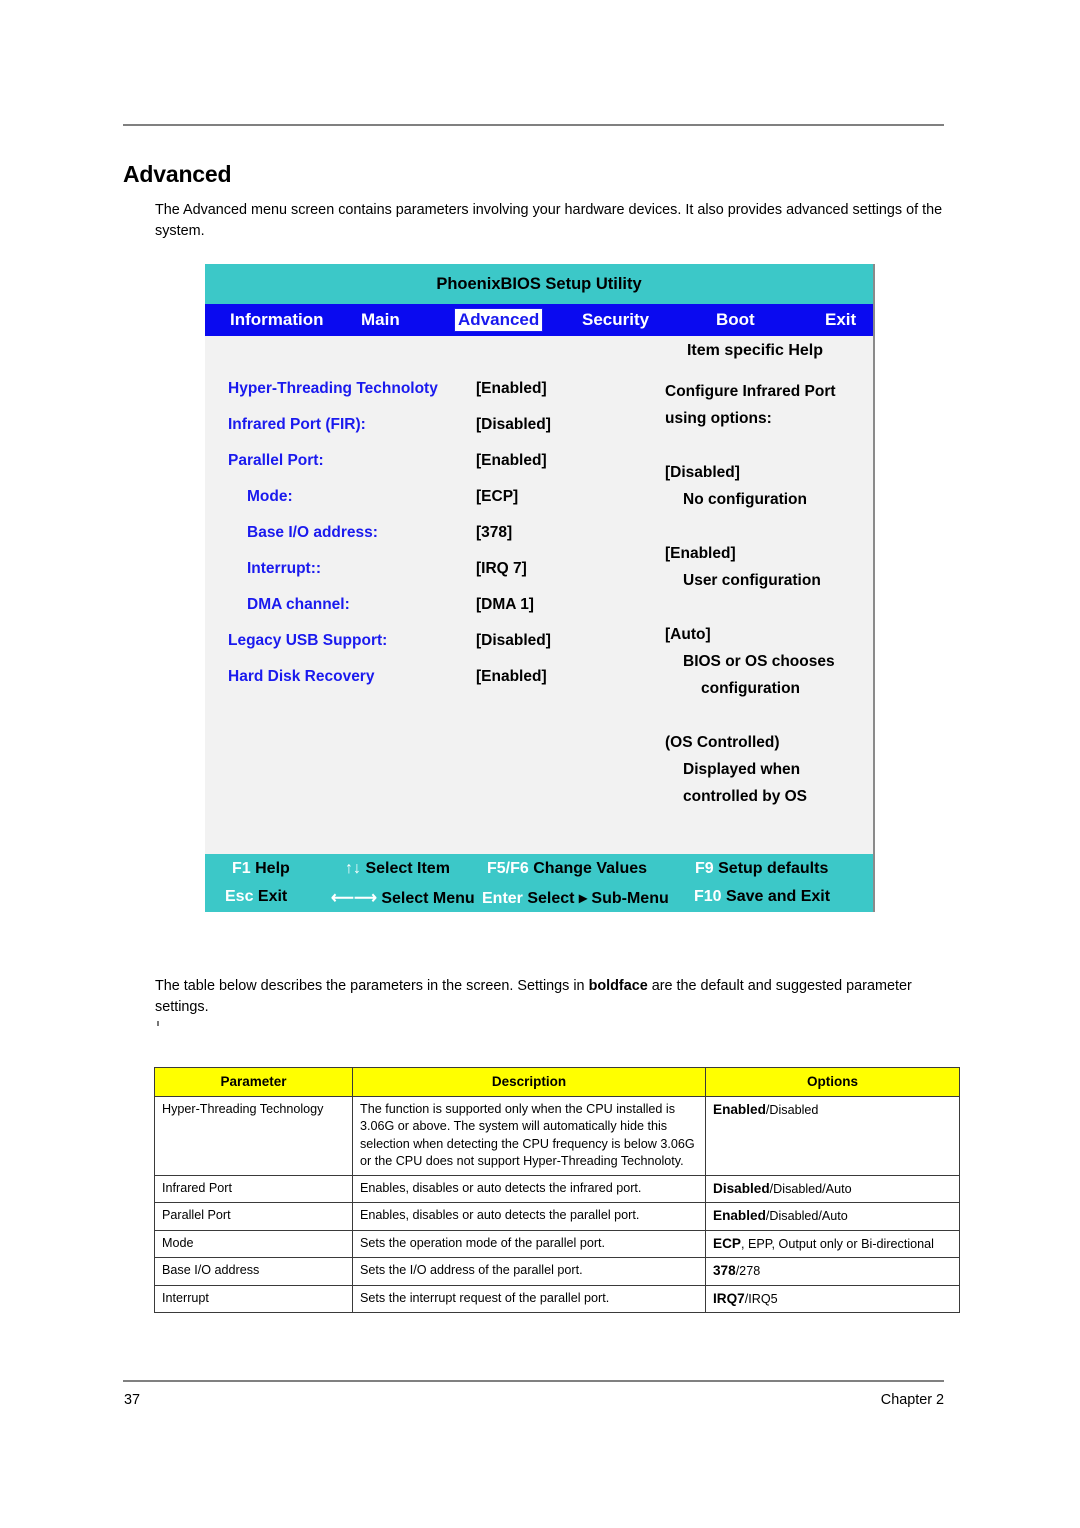  What do you see at coordinates (430, 470) in the screenshot?
I see `bios-setting-row: Parallel Port: [Enabled]` at bounding box center [430, 470].